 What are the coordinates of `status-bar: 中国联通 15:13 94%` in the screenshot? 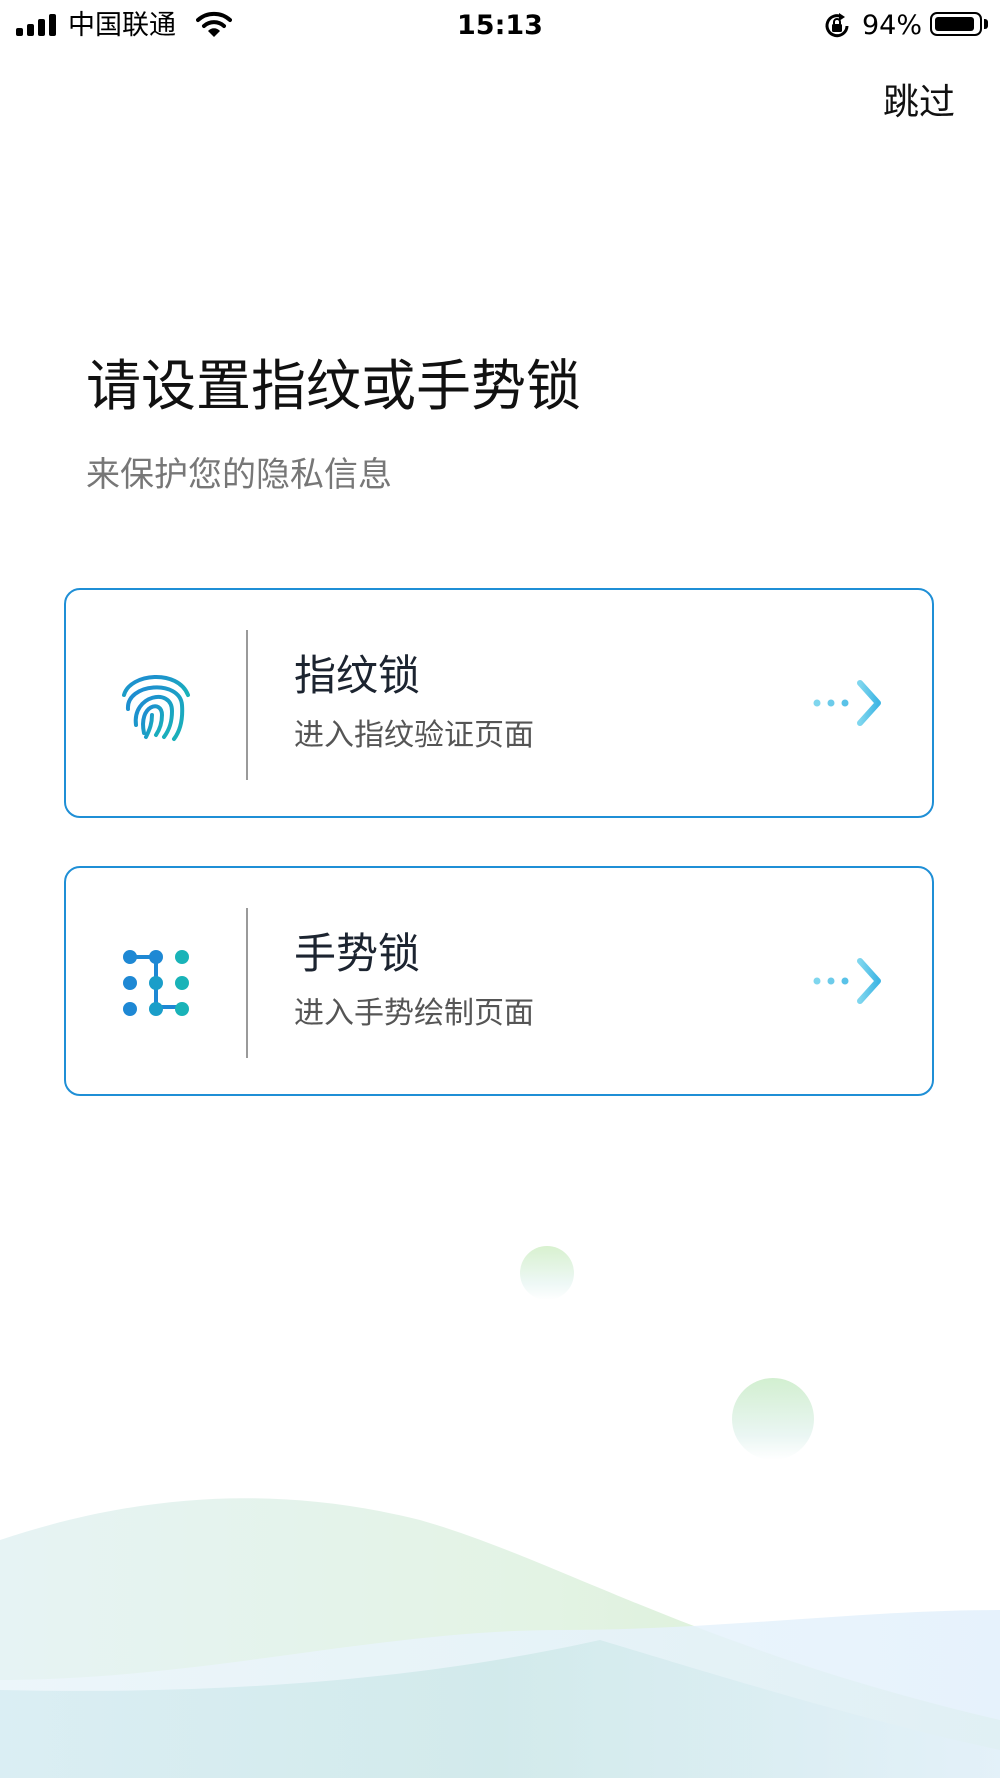 It's located at (500, 27).